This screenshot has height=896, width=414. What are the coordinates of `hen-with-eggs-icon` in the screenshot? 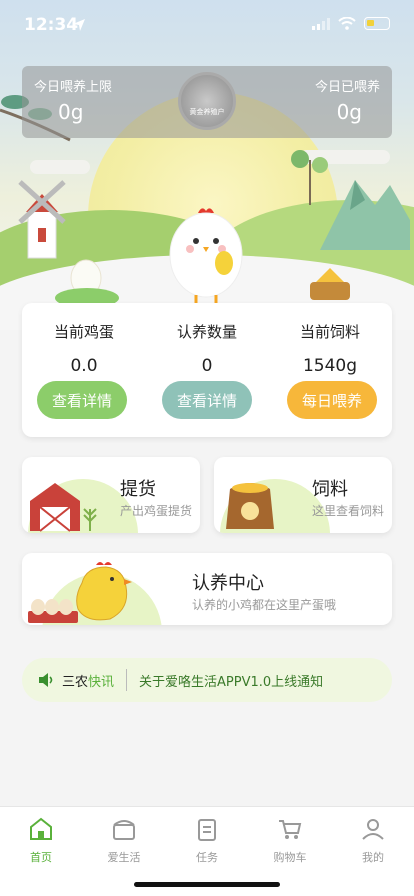 It's located at (80, 592).